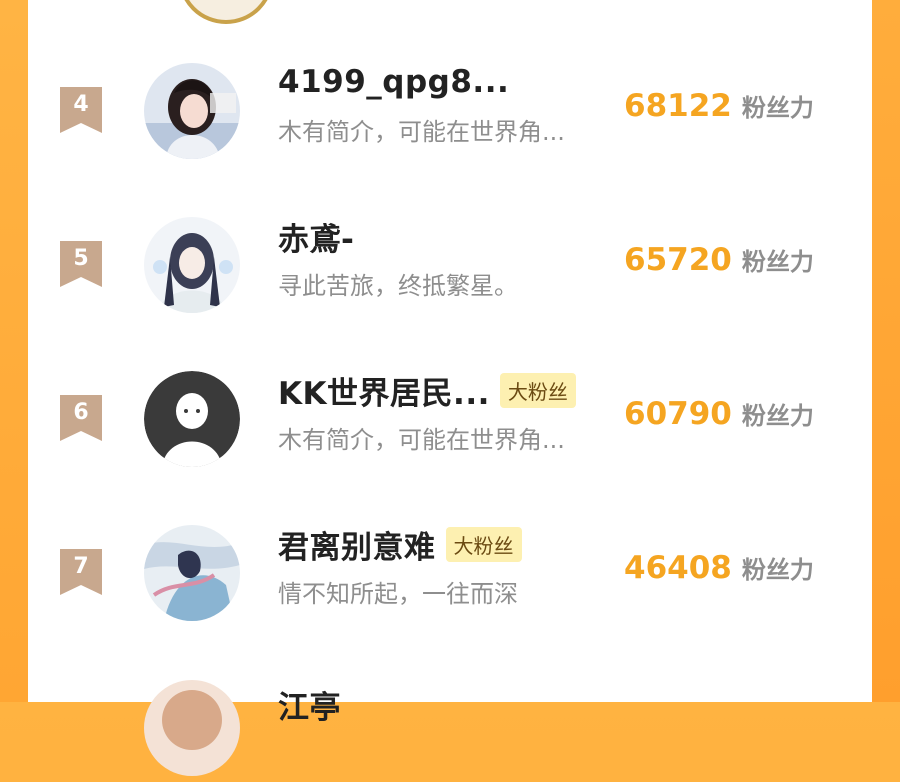  What do you see at coordinates (357, 544) in the screenshot?
I see `user-name: 君离别意难` at bounding box center [357, 544].